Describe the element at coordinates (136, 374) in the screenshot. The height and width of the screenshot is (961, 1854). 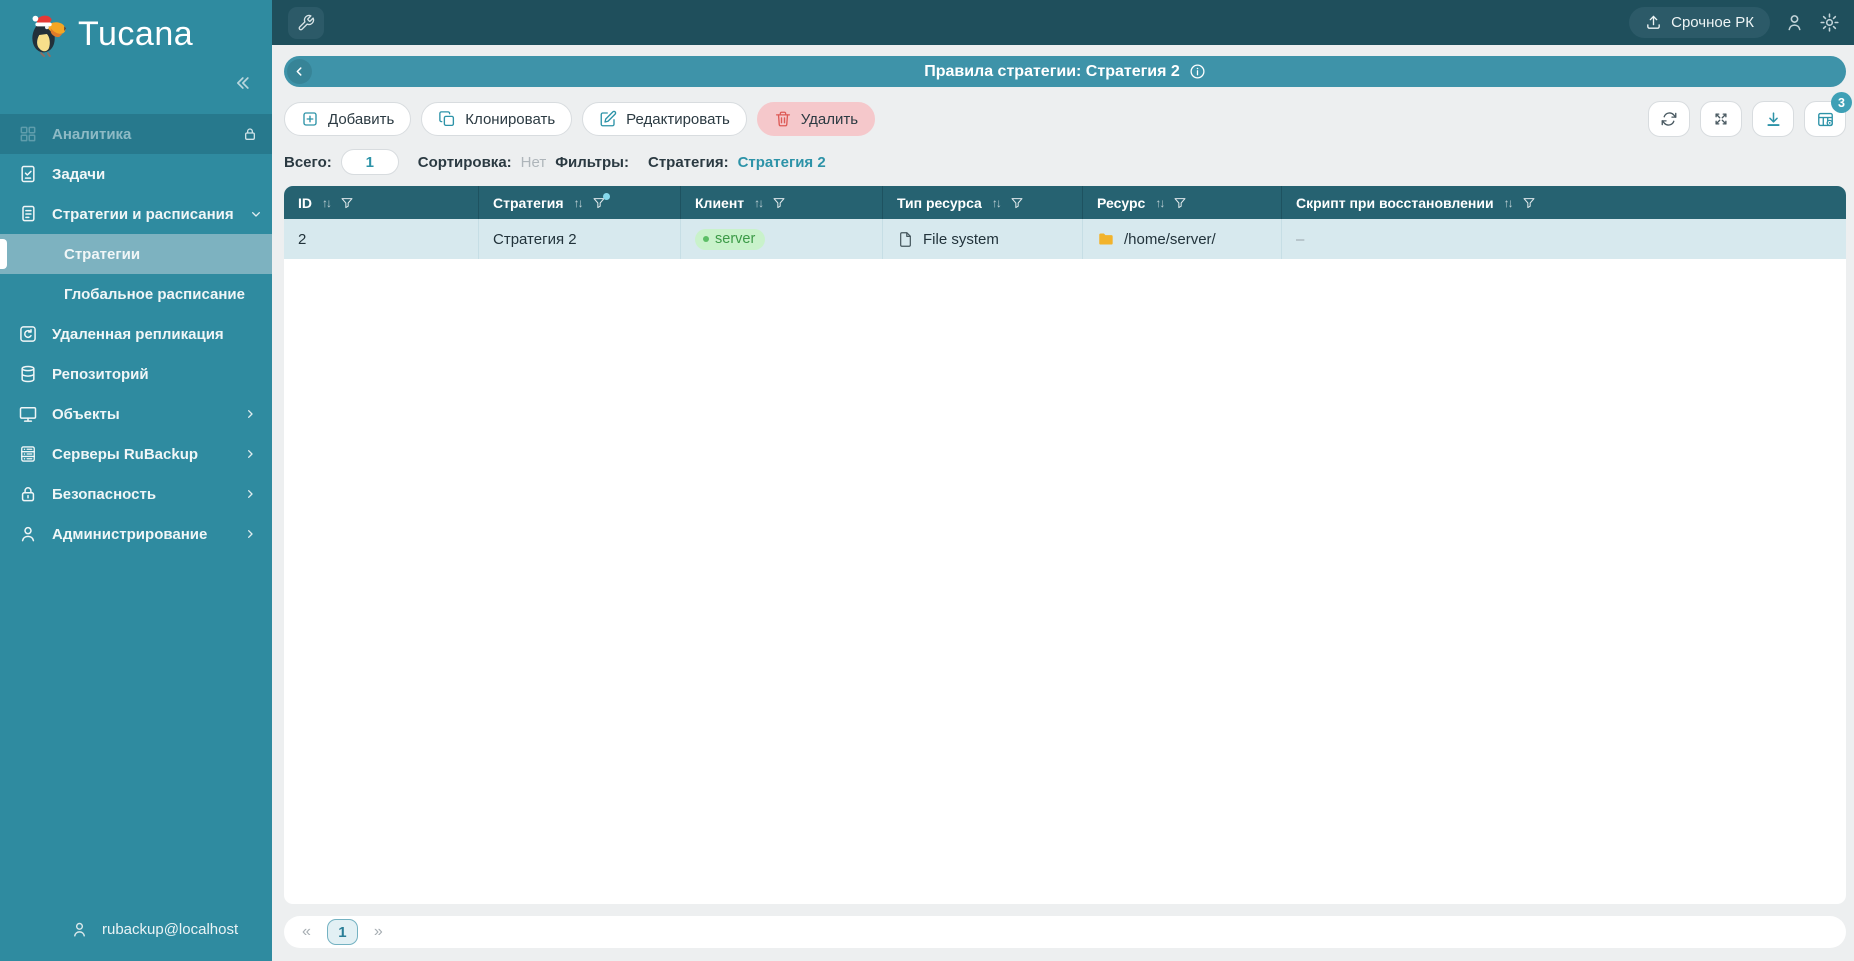
I see `sidebar-item-repository: Репозиторий` at that location.